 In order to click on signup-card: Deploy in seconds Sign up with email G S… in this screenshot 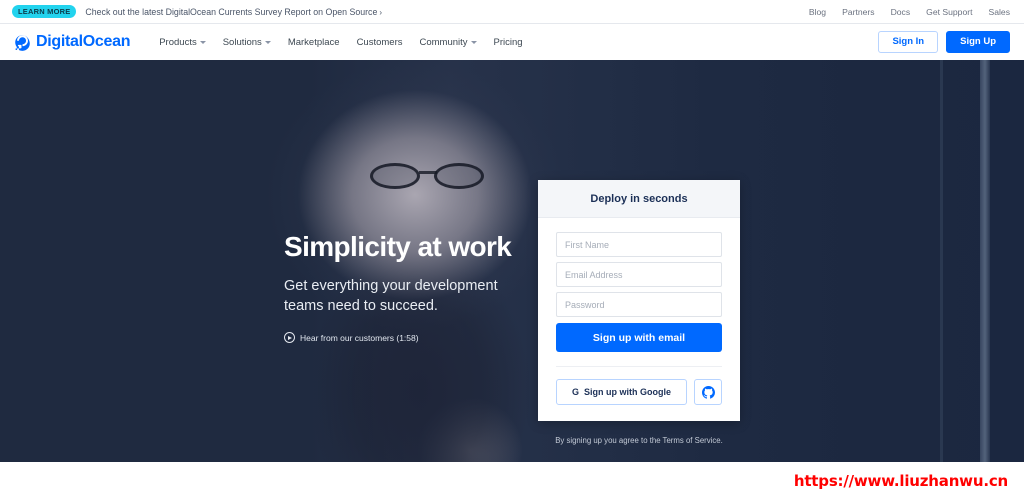, I will do `click(639, 300)`.